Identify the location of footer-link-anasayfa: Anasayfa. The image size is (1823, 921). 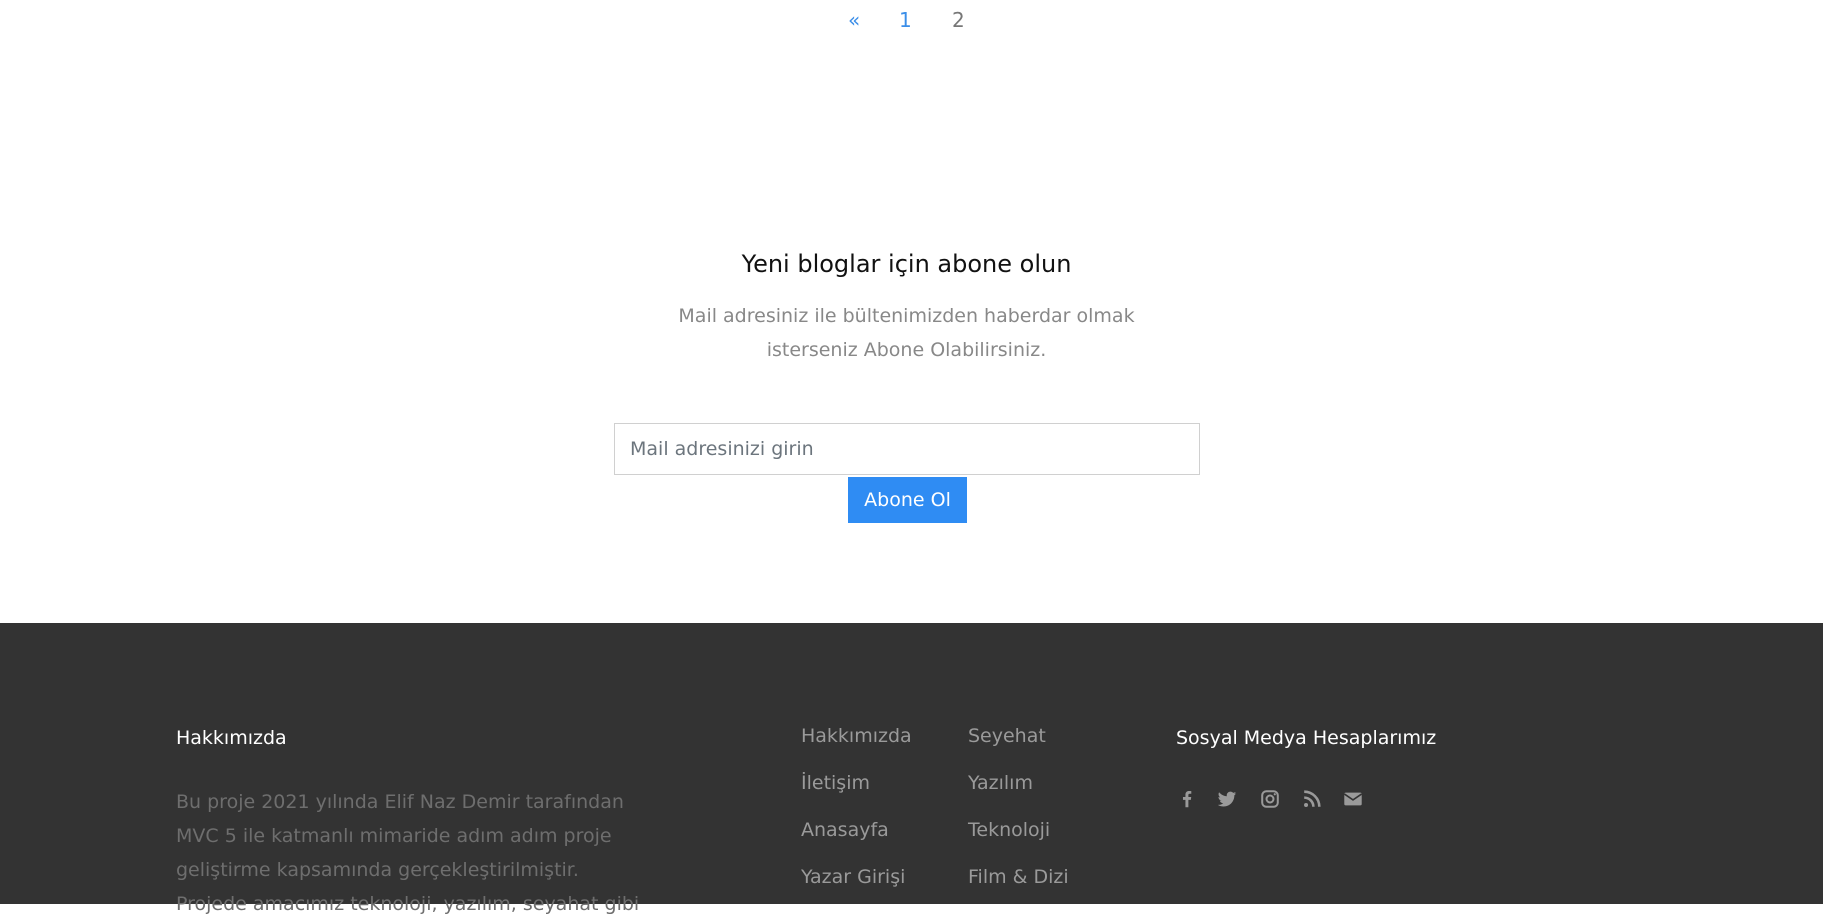
(845, 830).